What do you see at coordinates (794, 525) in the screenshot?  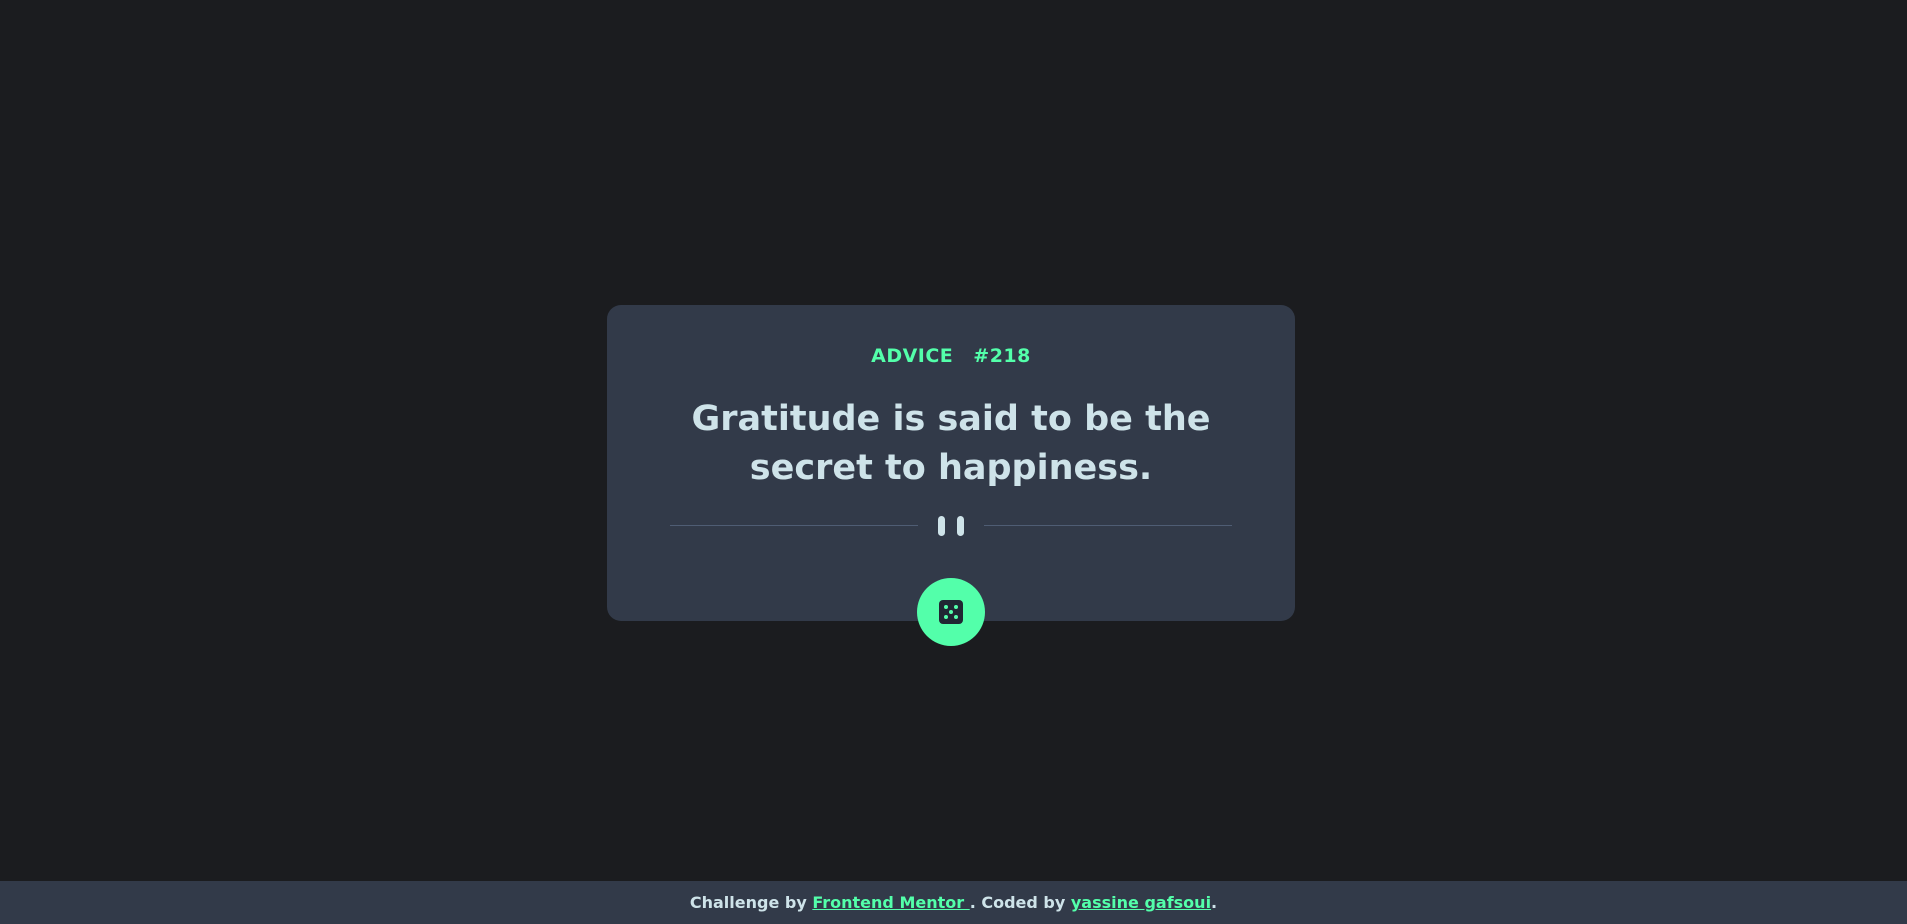 I see `divider-line-left` at bounding box center [794, 525].